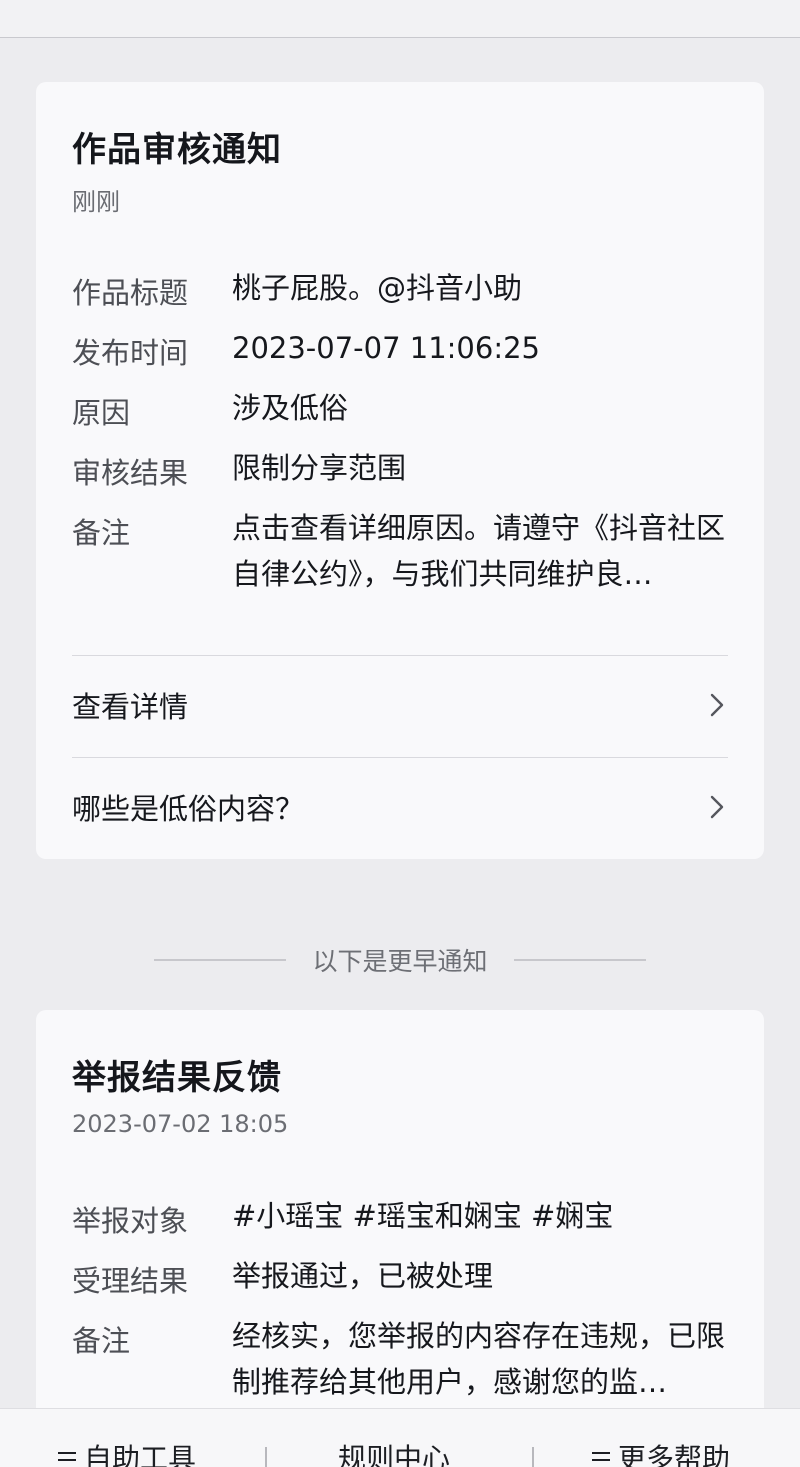 The height and width of the screenshot is (1467, 800). I want to click on bottom-toolbar: 自助工具 规则中心 更多帮助, so click(400, 1437).